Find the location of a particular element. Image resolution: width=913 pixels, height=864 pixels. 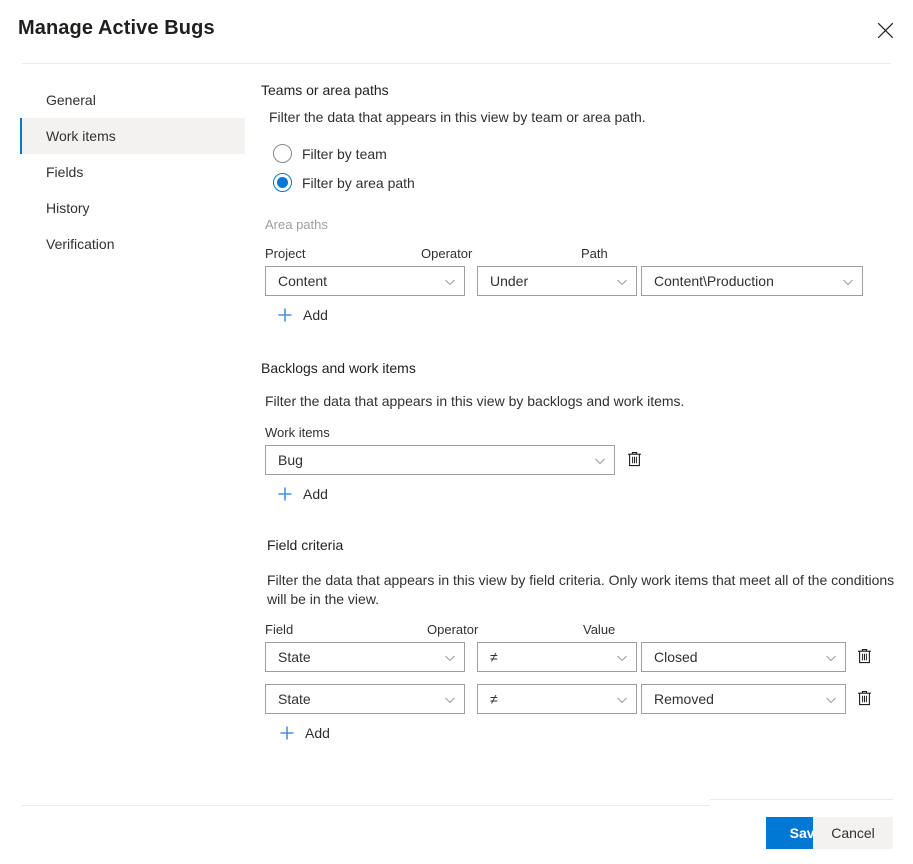

field-criteria-row: State ≠ Closed is located at coordinates (581, 657).